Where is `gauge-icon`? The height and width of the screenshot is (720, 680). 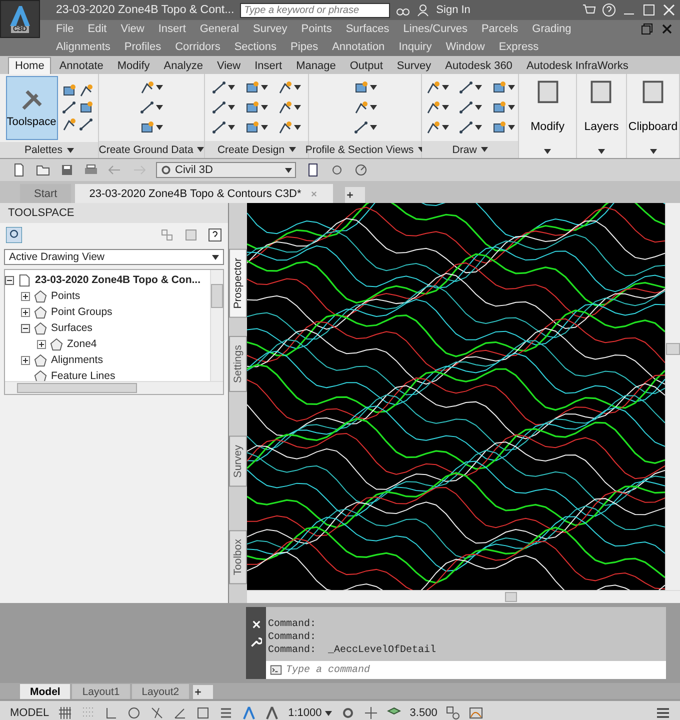
gauge-icon is located at coordinates (361, 170).